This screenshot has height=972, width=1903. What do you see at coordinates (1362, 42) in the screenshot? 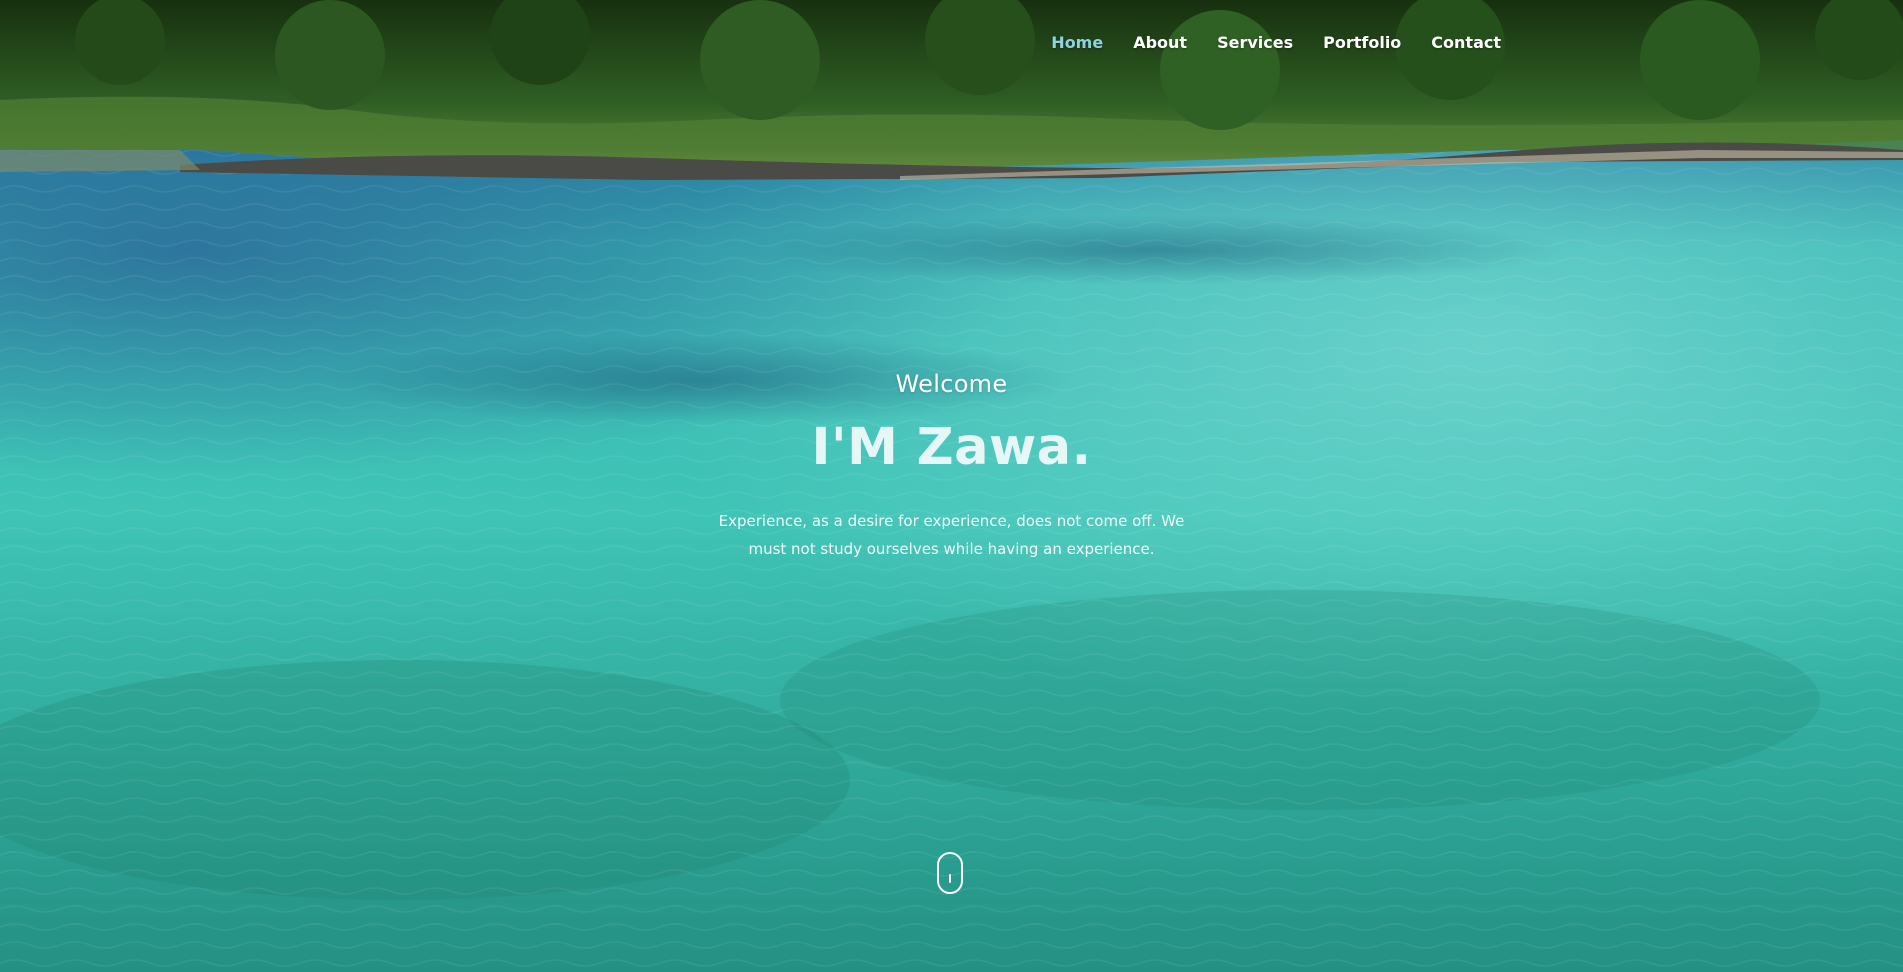
I see `nav-item-portfolio: Portfolio` at bounding box center [1362, 42].